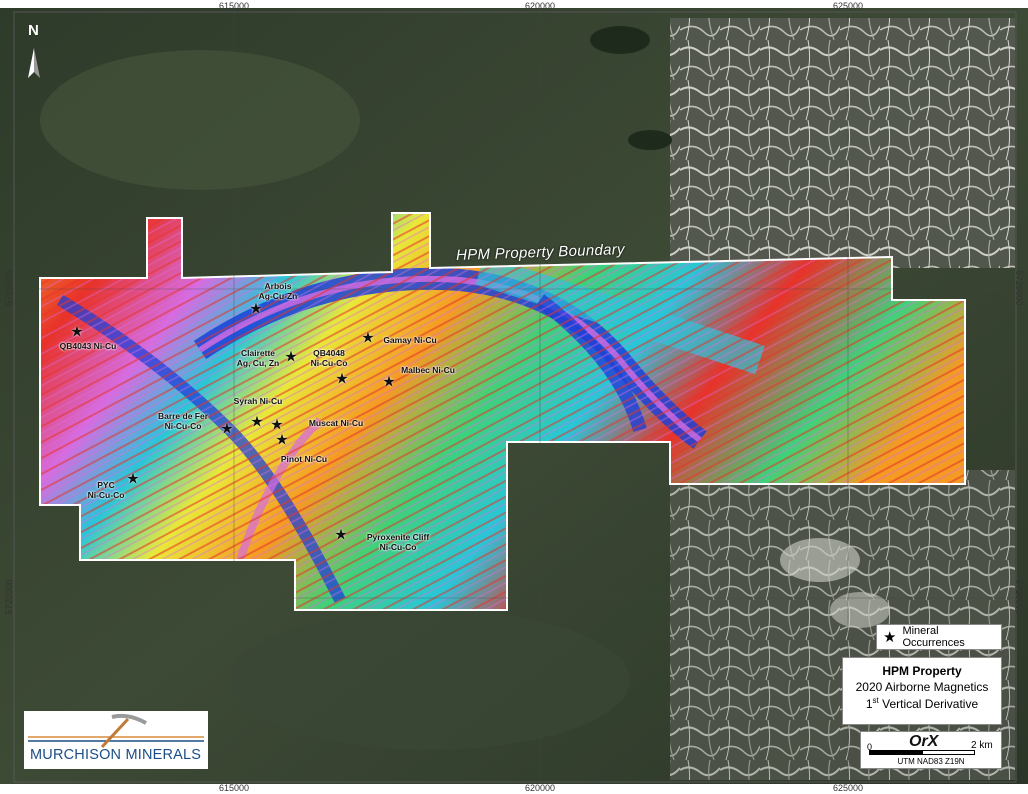 The image size is (1028, 794). Describe the element at coordinates (116, 755) in the screenshot. I see `company-name: MURCHISON MINERALS` at that location.